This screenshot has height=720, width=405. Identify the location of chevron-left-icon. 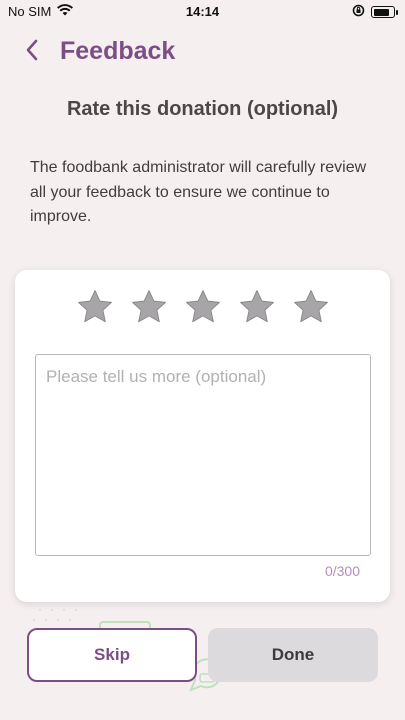
(32, 52).